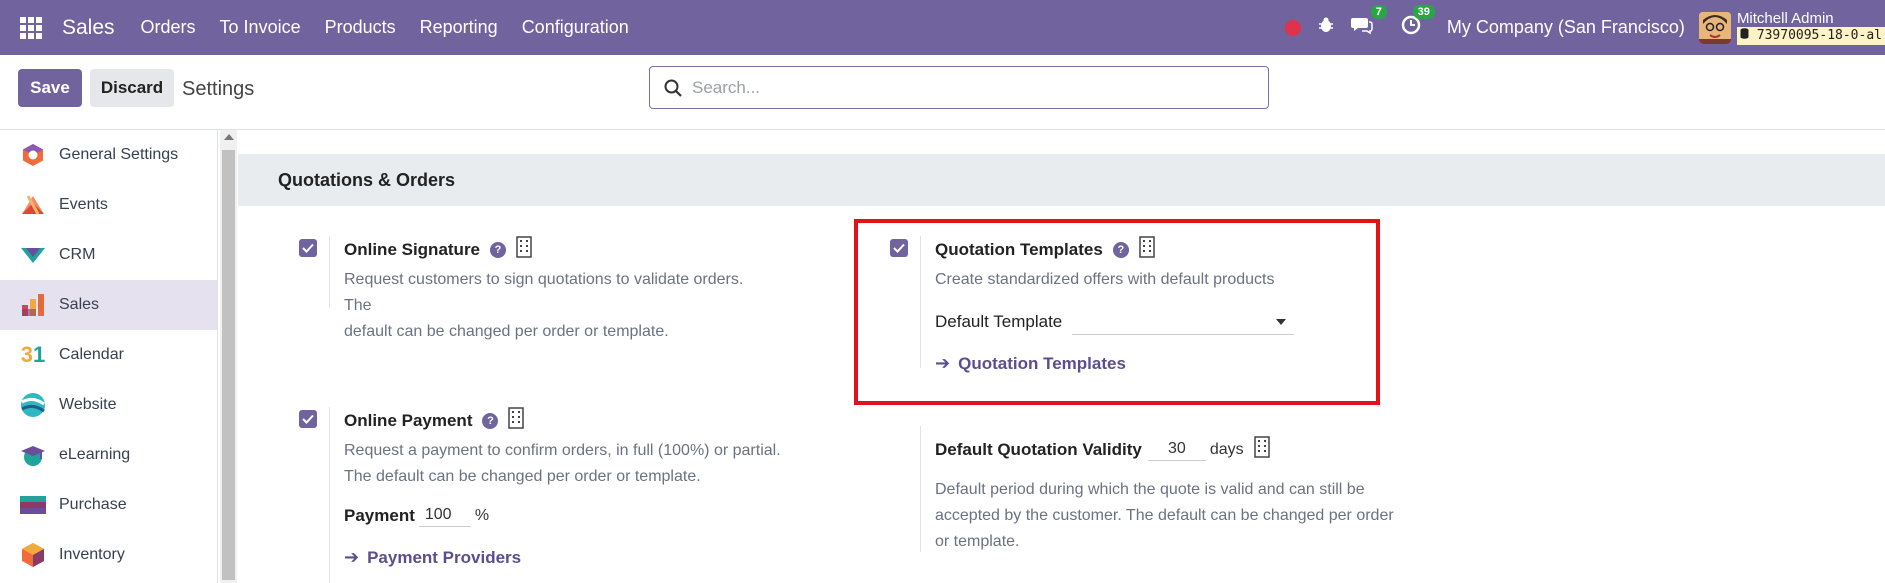 The image size is (1885, 583). Describe the element at coordinates (575, 27) in the screenshot. I see `menu-configuration: Configuration` at that location.